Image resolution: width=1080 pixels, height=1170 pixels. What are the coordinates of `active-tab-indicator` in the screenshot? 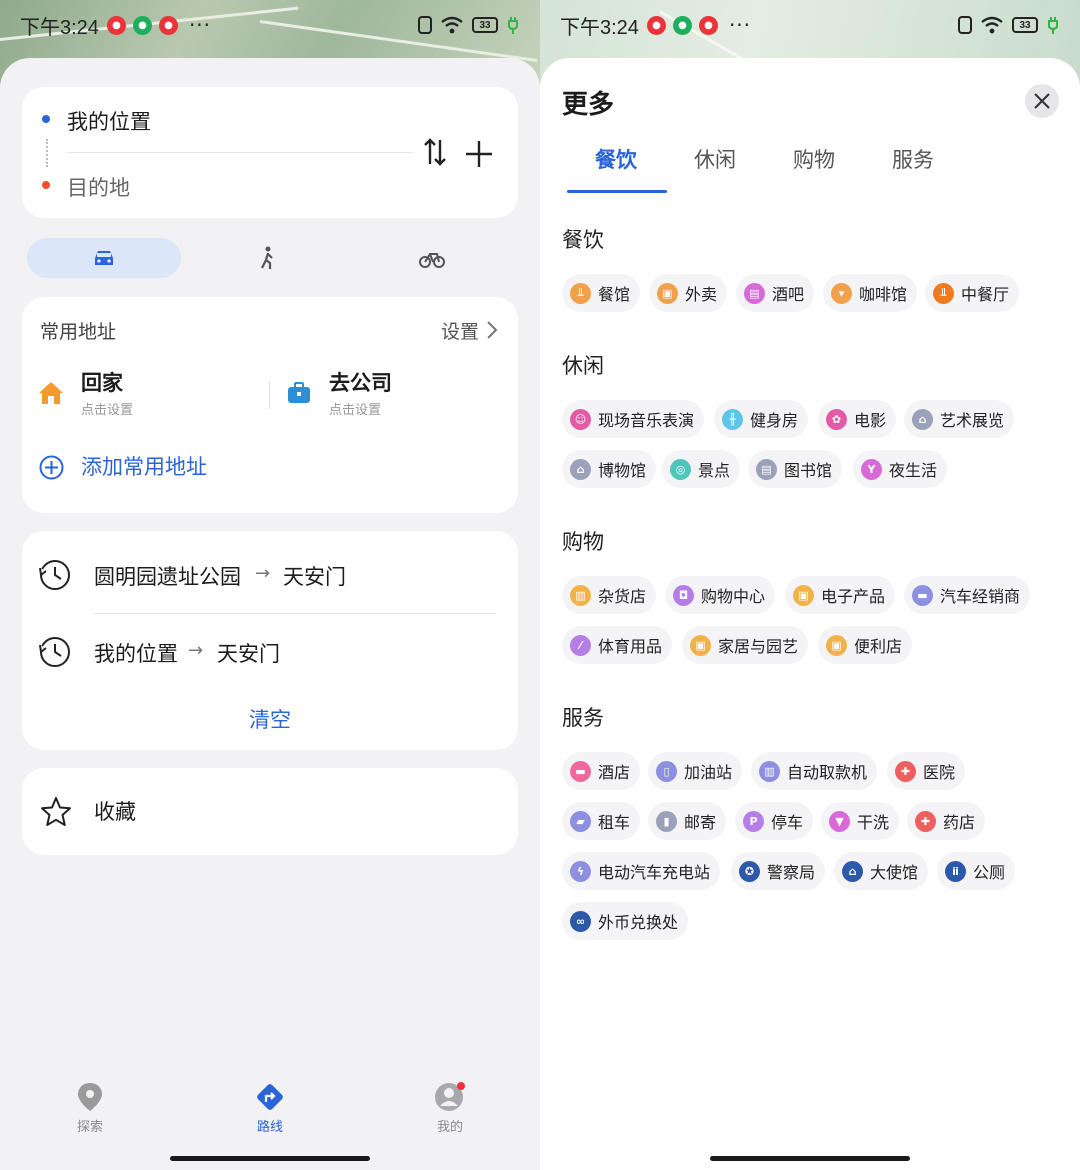 It's located at (617, 191).